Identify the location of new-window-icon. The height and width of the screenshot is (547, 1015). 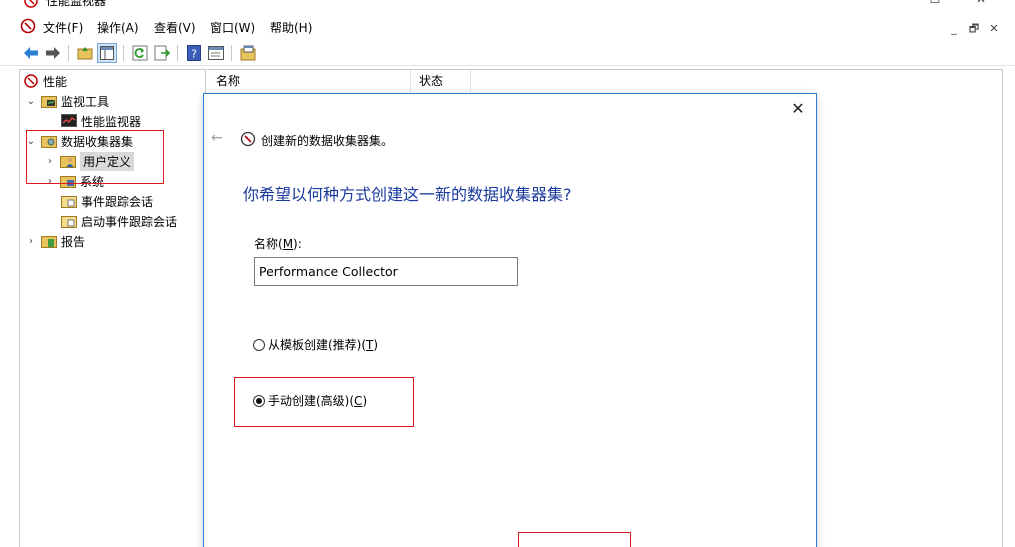
(248, 53).